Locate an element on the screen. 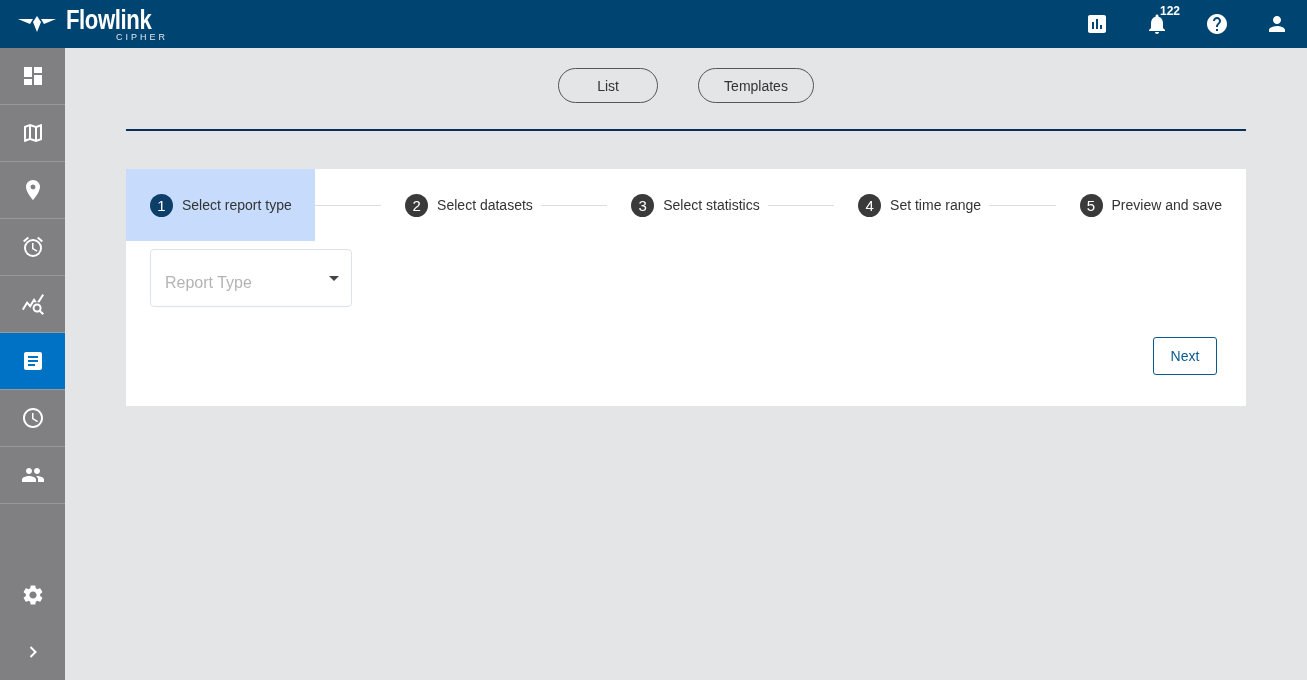 Image resolution: width=1307 pixels, height=680 pixels. step-label: Select datasets is located at coordinates (485, 205).